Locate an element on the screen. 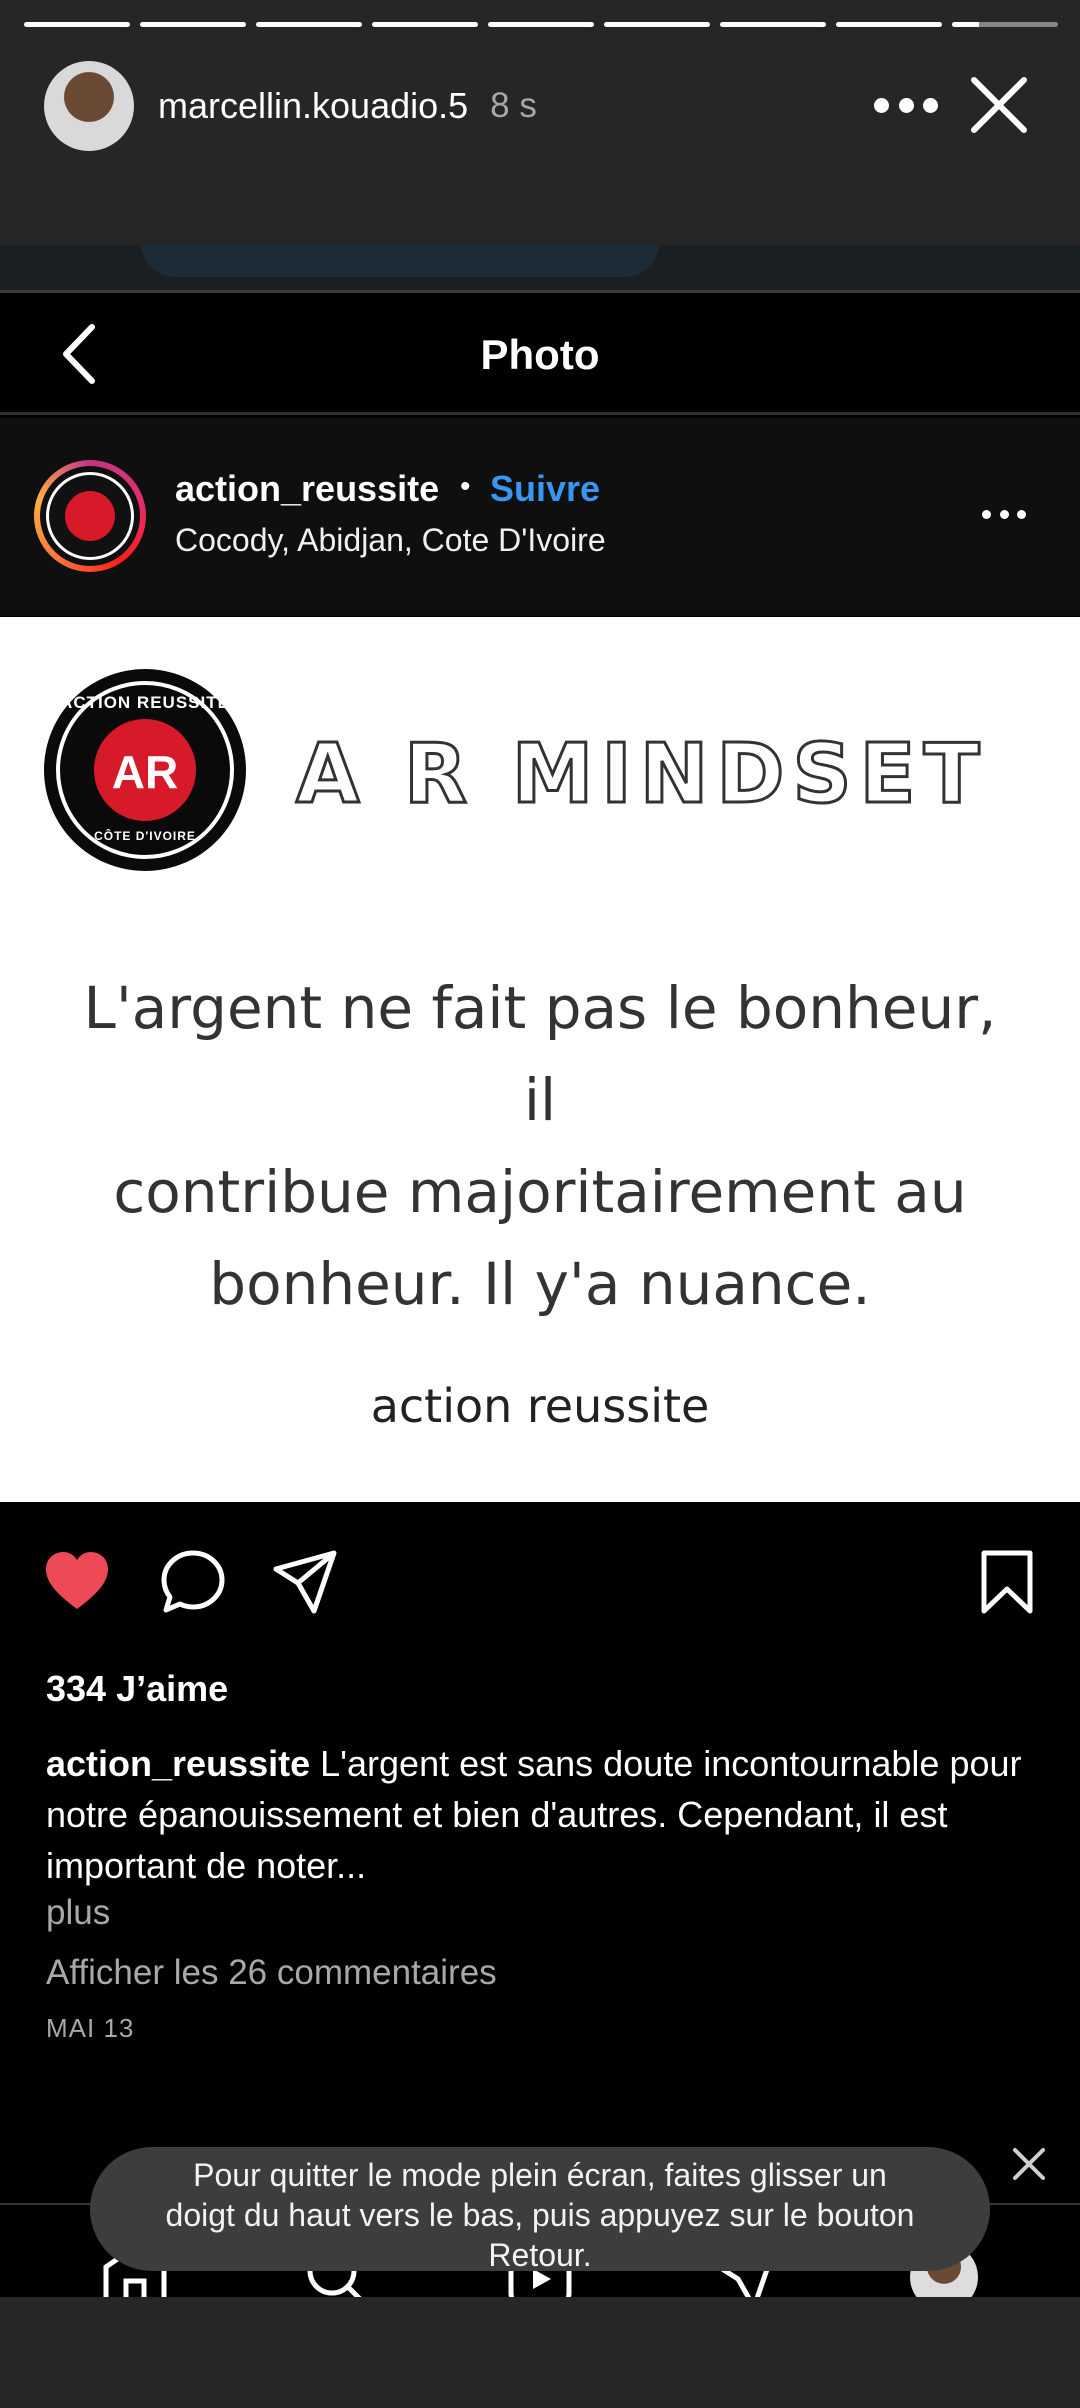 This screenshot has width=1080, height=2408. quote-line: contribue majoritairement au is located at coordinates (540, 1192).